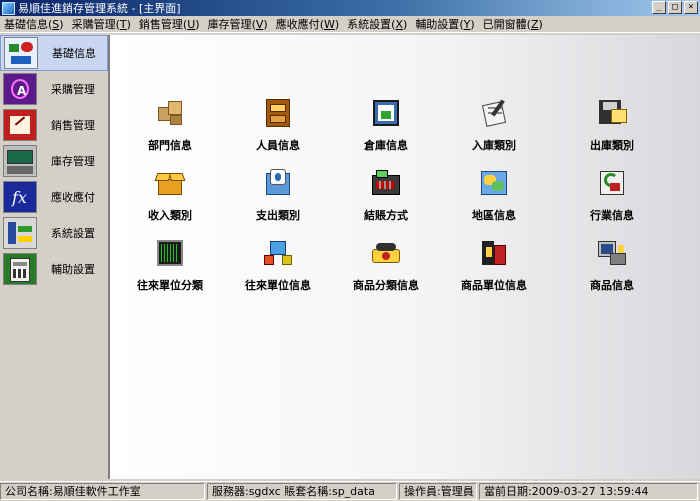 The width and height of the screenshot is (700, 501). Describe the element at coordinates (302, 491) in the screenshot. I see `status-server: 服務器:sgdxc 賬套名稱:sp_data` at that location.